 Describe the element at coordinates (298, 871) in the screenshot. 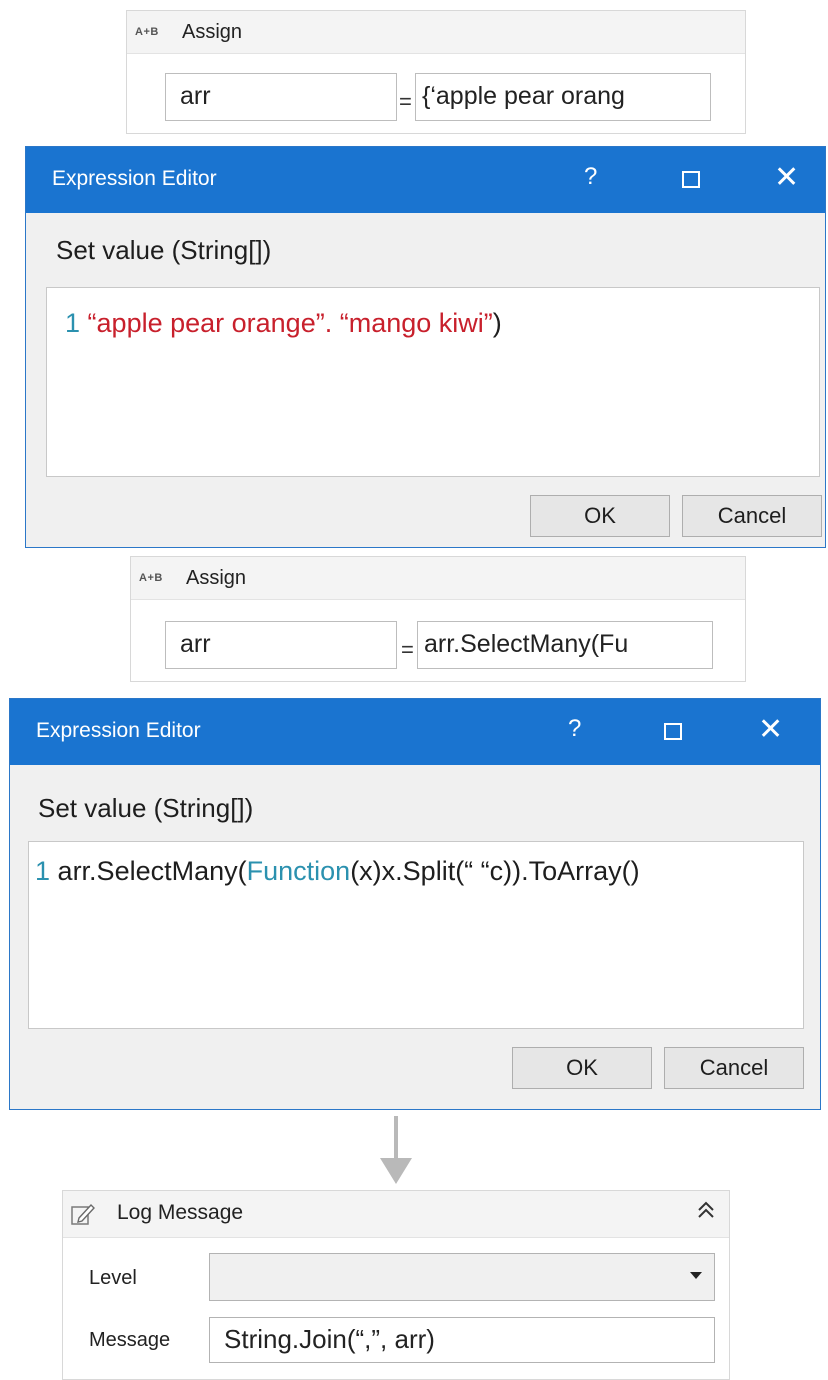

I see `code-keyword: Function` at that location.